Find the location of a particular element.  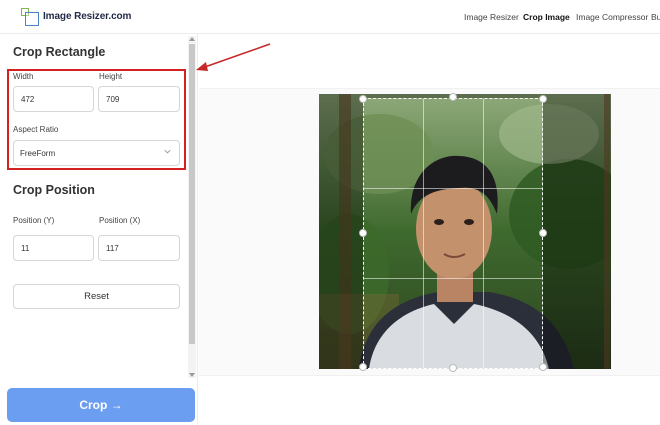

sidebar-scrollbar is located at coordinates (192, 207).